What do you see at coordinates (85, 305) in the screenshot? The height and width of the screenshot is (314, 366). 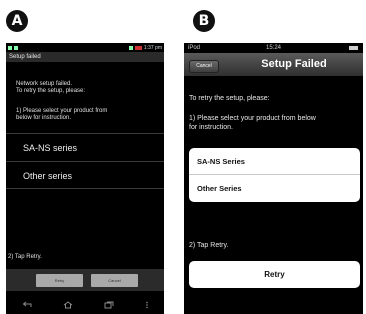 I see `system-nav-bar` at bounding box center [85, 305].